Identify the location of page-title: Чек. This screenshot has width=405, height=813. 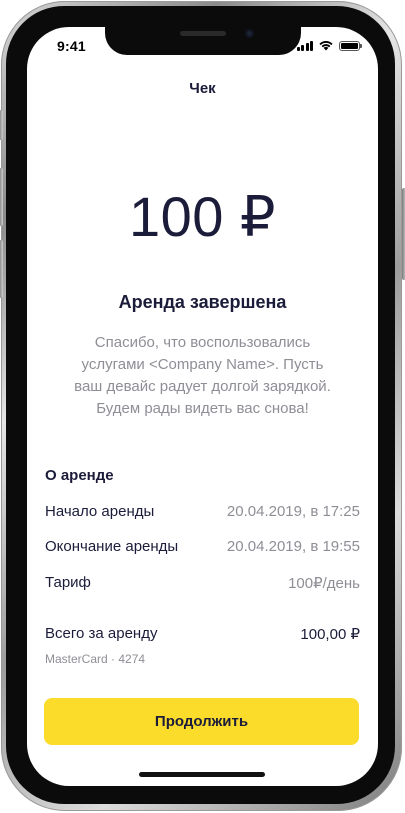
(202, 88).